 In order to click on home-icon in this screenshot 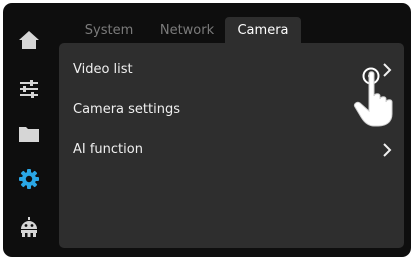, I will do `click(29, 40)`.